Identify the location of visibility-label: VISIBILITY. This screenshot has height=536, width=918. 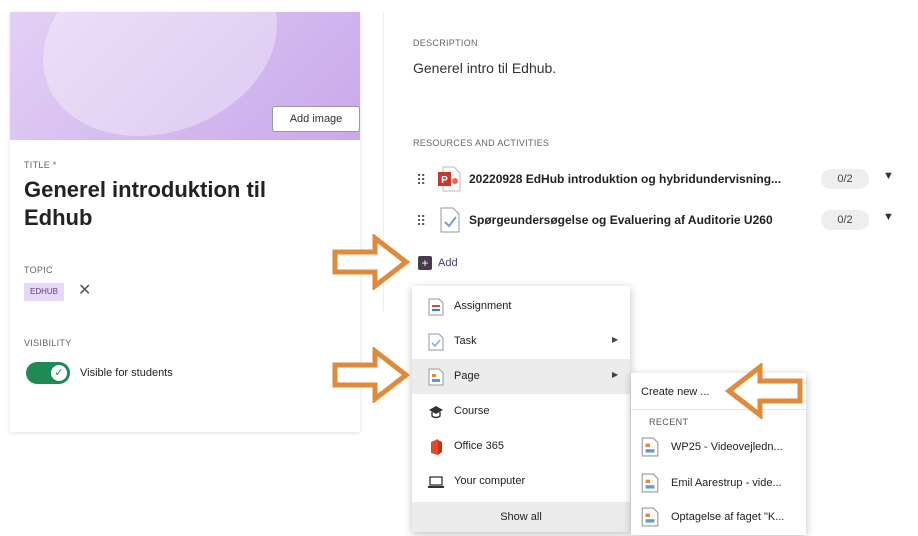
(48, 343).